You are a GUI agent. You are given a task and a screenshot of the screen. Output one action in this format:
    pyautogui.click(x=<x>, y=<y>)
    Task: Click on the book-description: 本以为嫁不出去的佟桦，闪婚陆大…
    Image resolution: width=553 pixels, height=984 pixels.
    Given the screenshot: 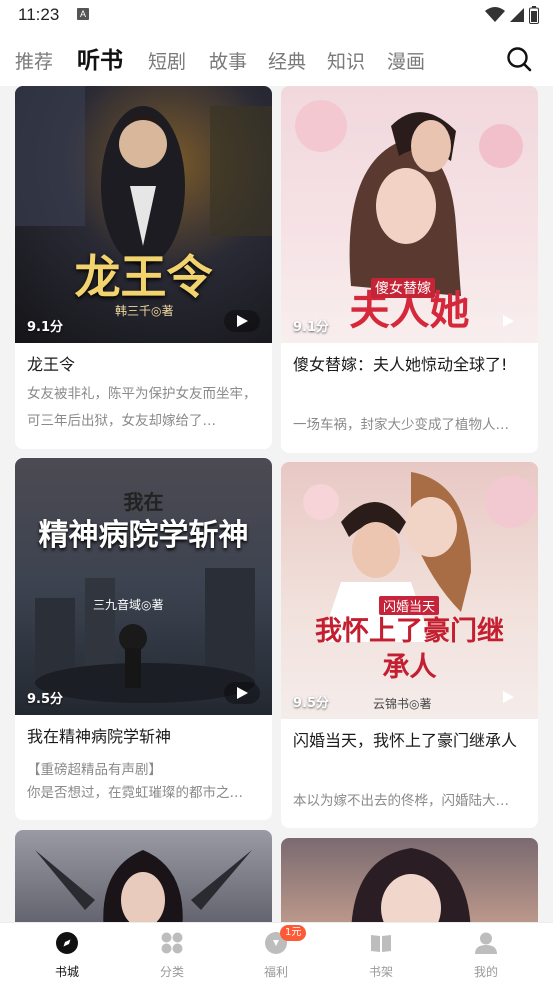 What is the action you would take?
    pyautogui.click(x=401, y=801)
    